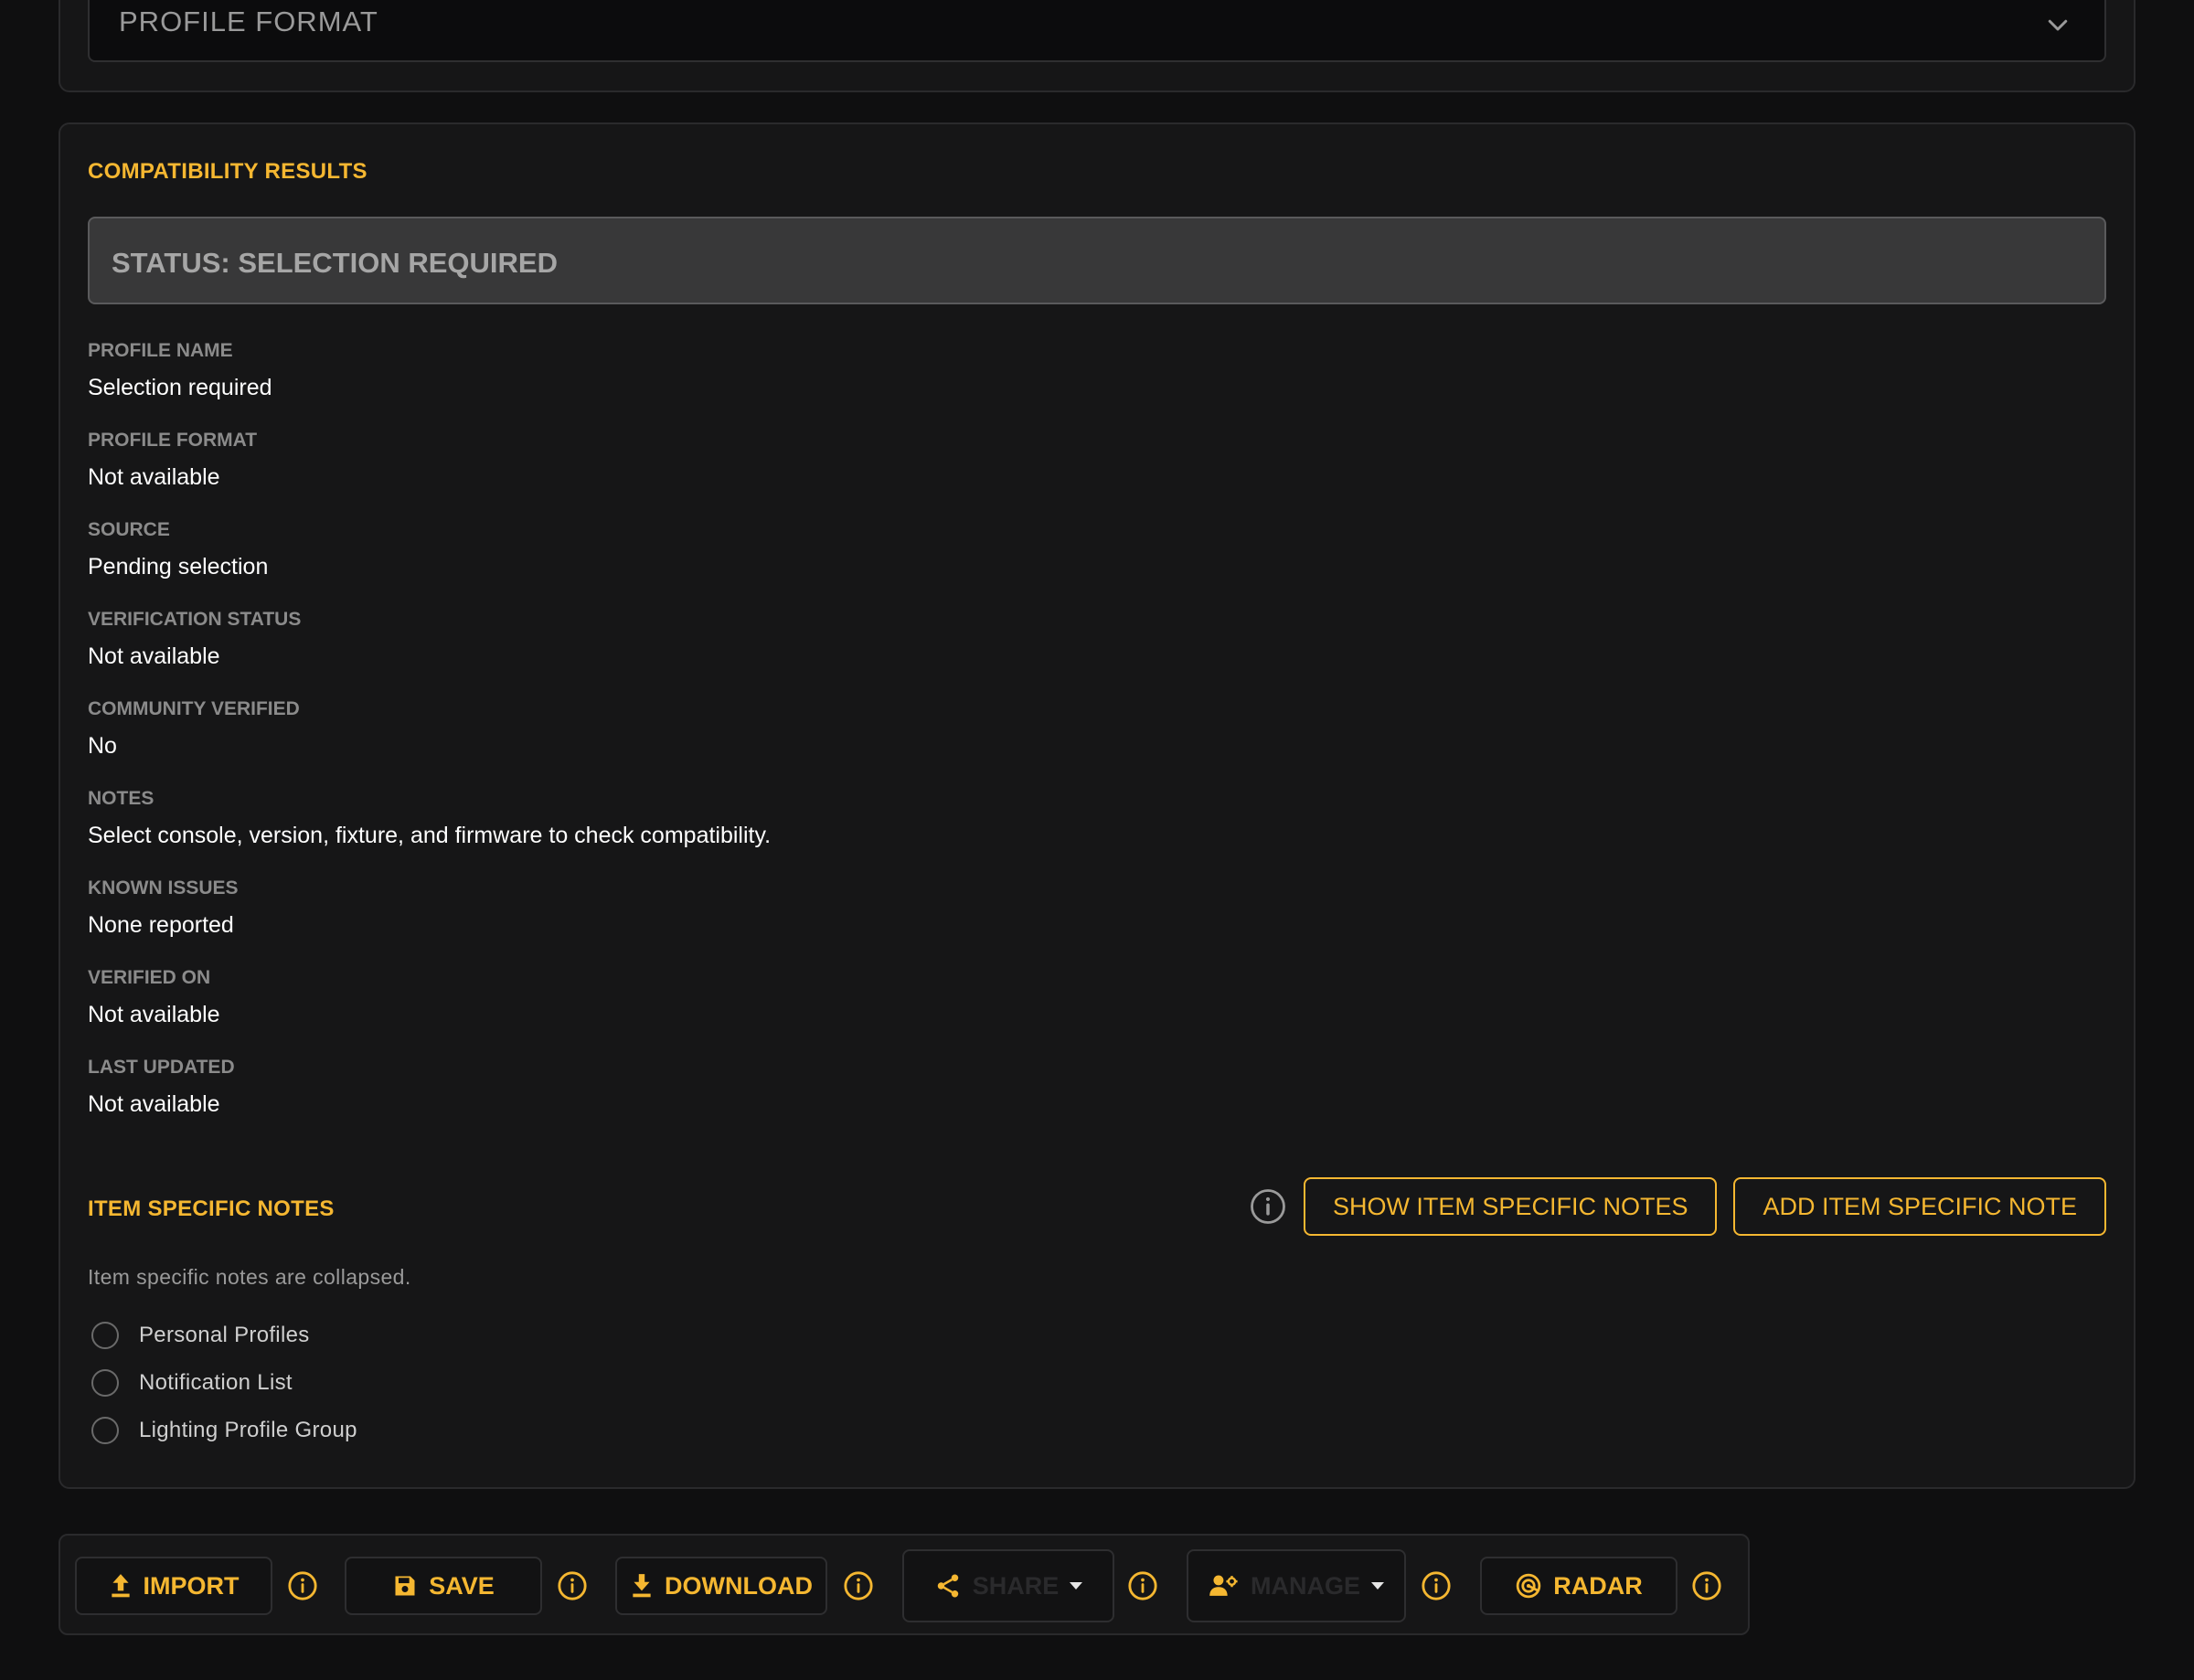  I want to click on chevron-down-icon, so click(2058, 25).